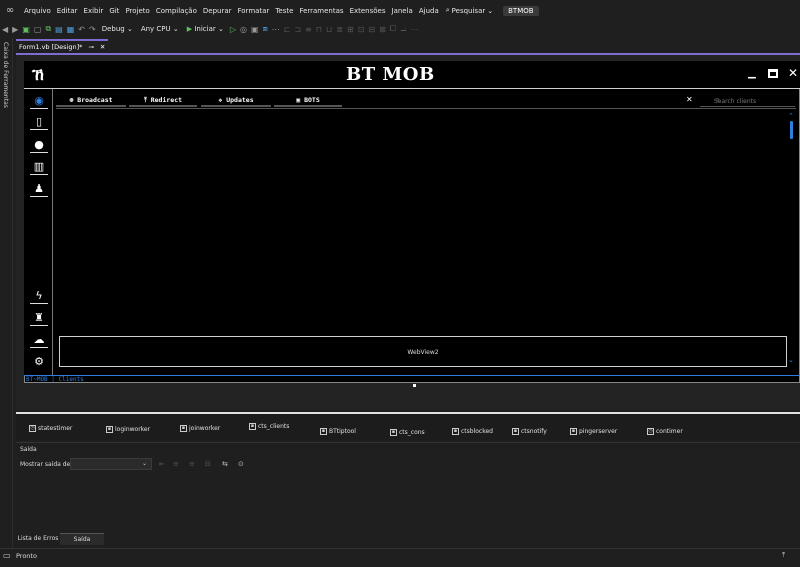  Describe the element at coordinates (297, 29) in the screenshot. I see `align-center-icon: ⊐` at that location.